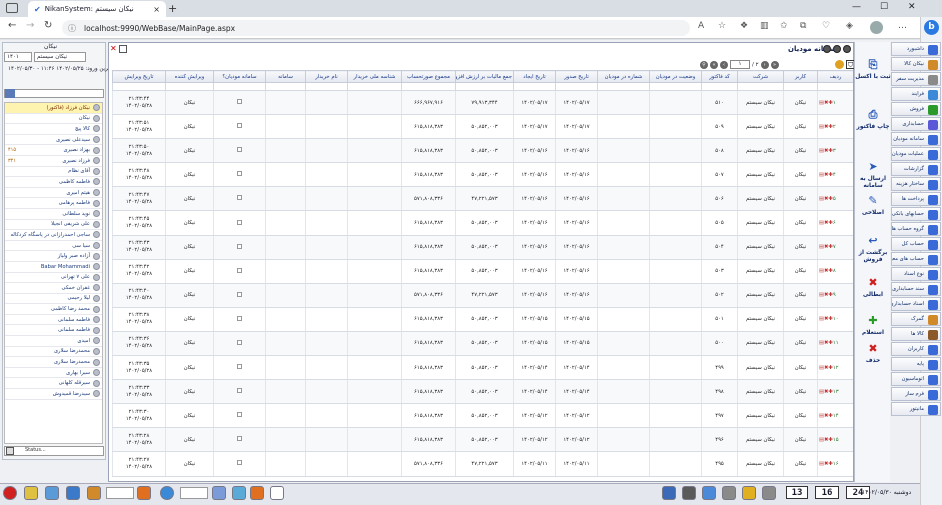 Image resolution: width=942 pixels, height=505 pixels. What do you see at coordinates (53, 203) in the screenshot?
I see `user-list-item: فاطمه پرهامی` at bounding box center [53, 203].